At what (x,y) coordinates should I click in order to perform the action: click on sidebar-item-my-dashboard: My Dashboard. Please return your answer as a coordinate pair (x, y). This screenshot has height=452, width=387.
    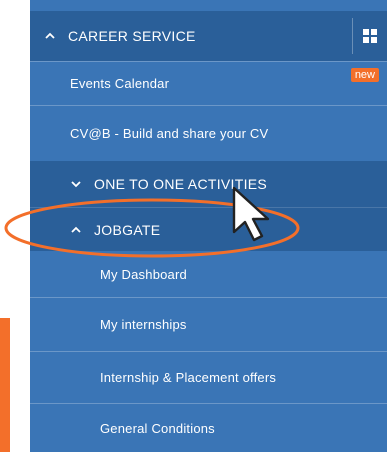
    Looking at the image, I should click on (208, 274).